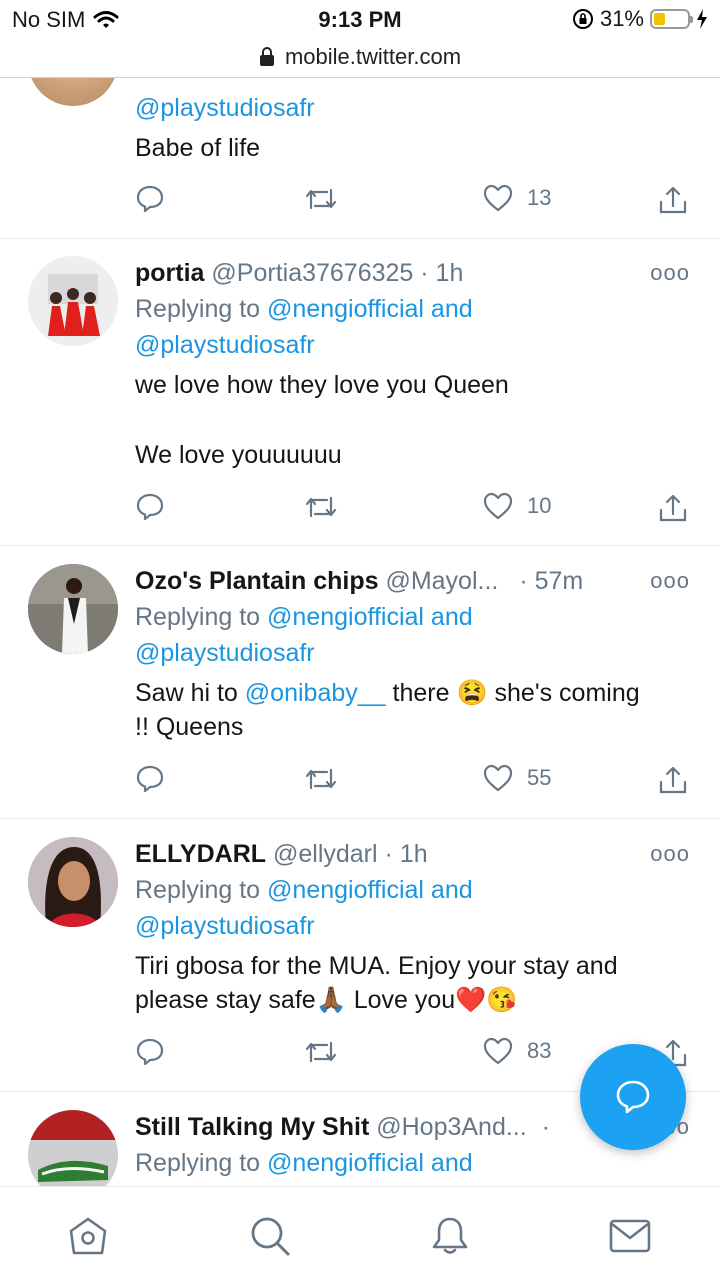 The width and height of the screenshot is (720, 1281). Describe the element at coordinates (266, 56) in the screenshot. I see `lock-icon` at that location.